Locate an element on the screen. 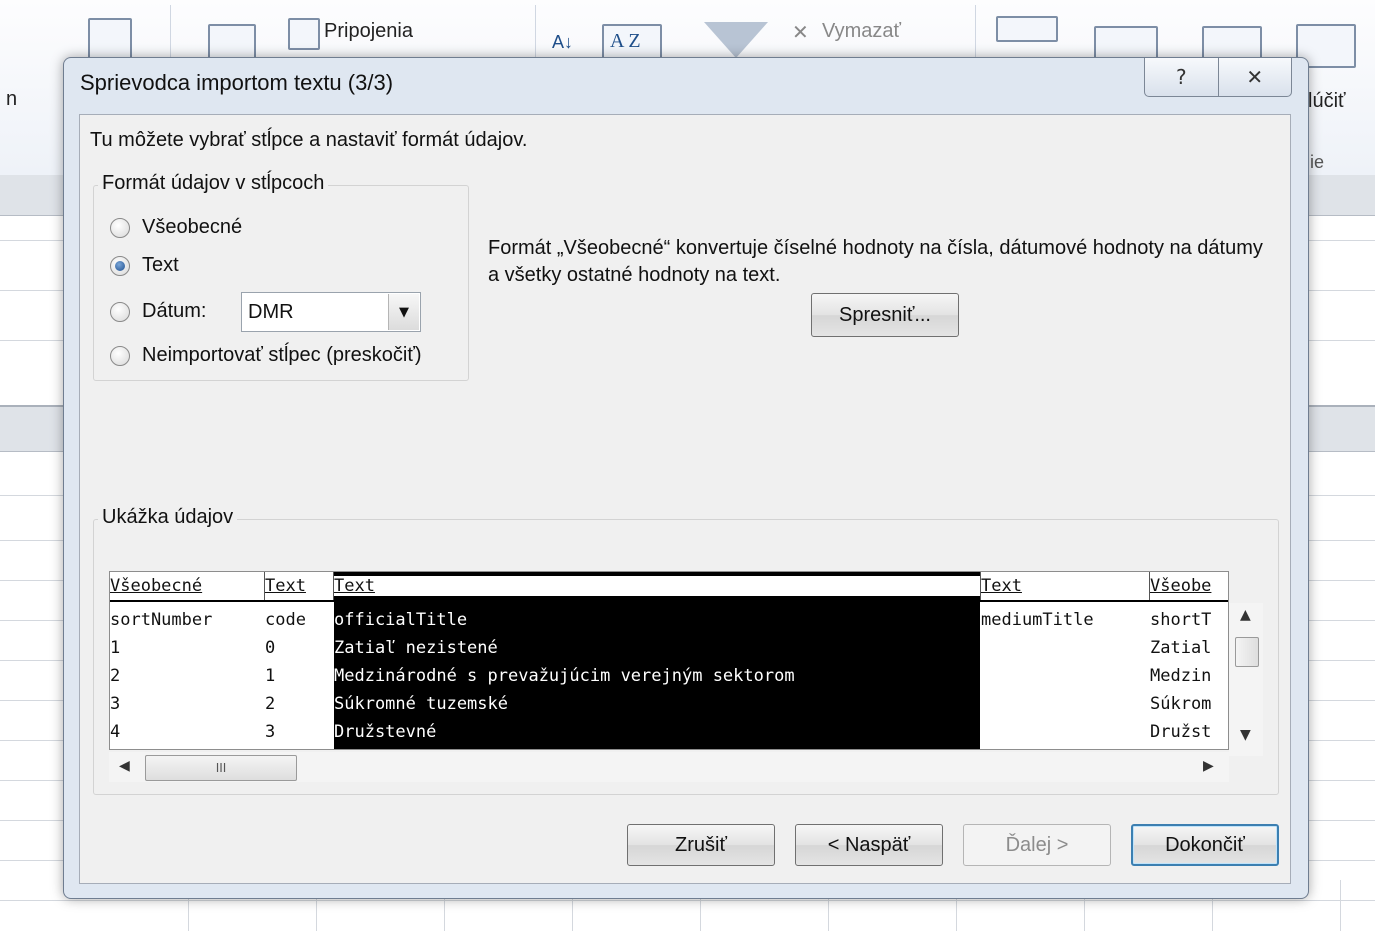 The width and height of the screenshot is (1375, 931). help-button: ? is located at coordinates (1181, 77).